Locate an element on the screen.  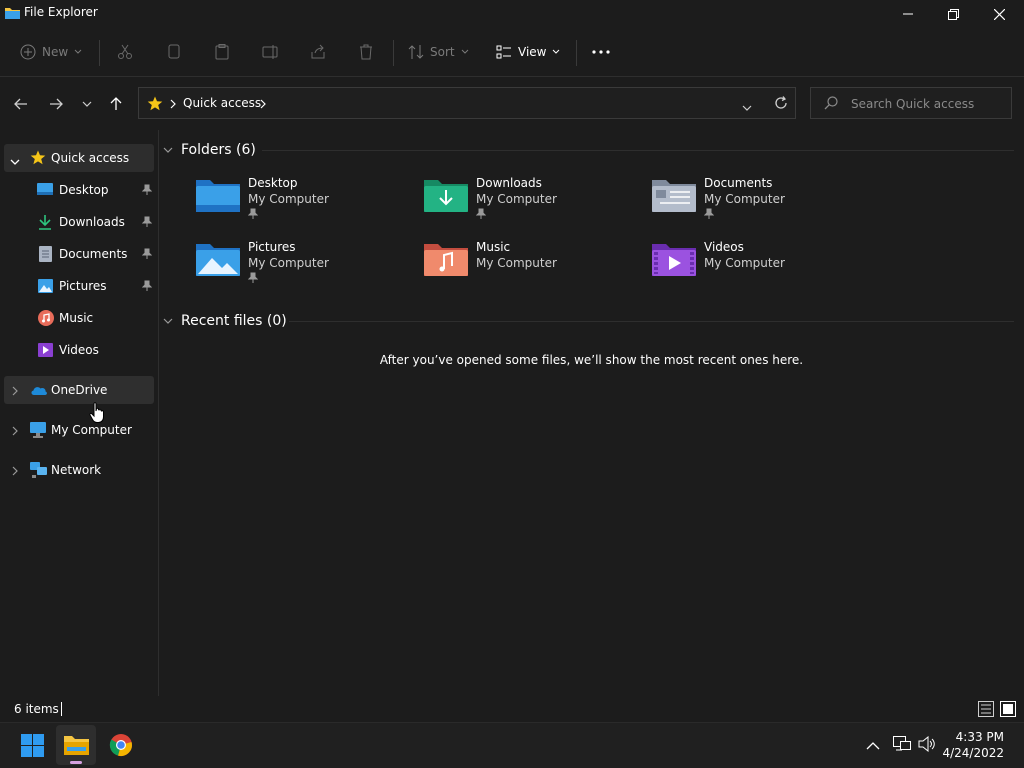
folder-tile-desktop: Desktop My Computer is located at coordinates (306, 204).